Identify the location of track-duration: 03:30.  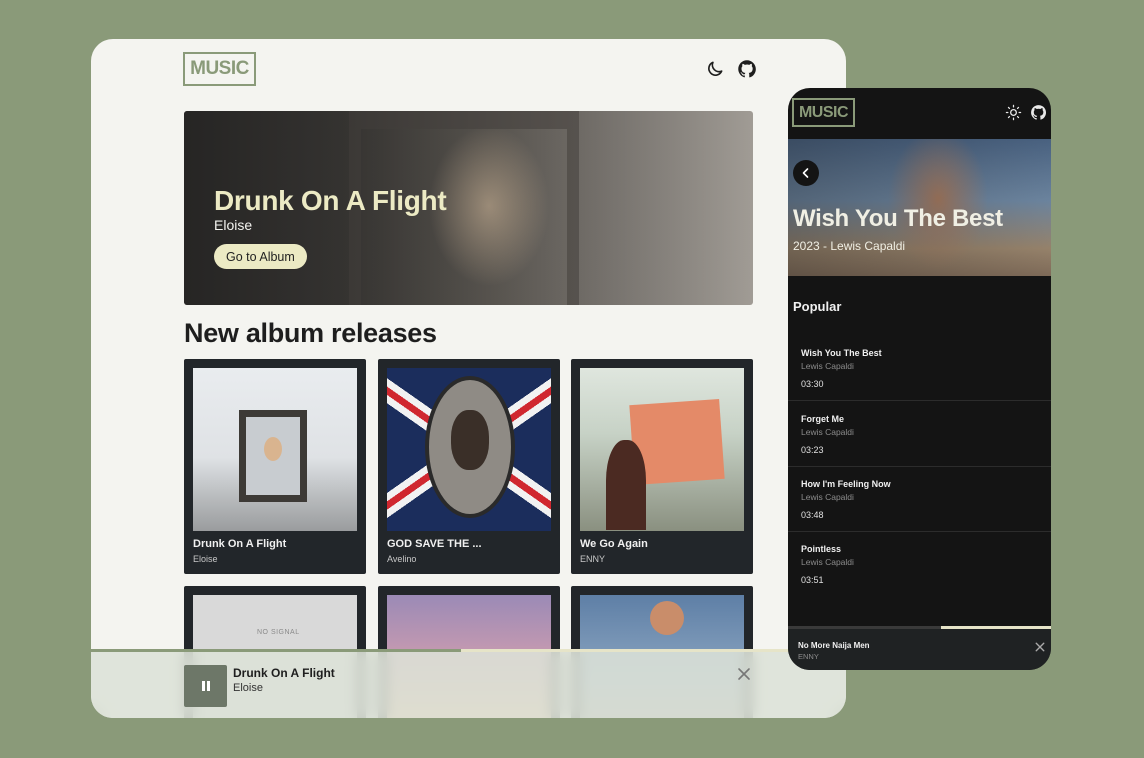
(812, 384).